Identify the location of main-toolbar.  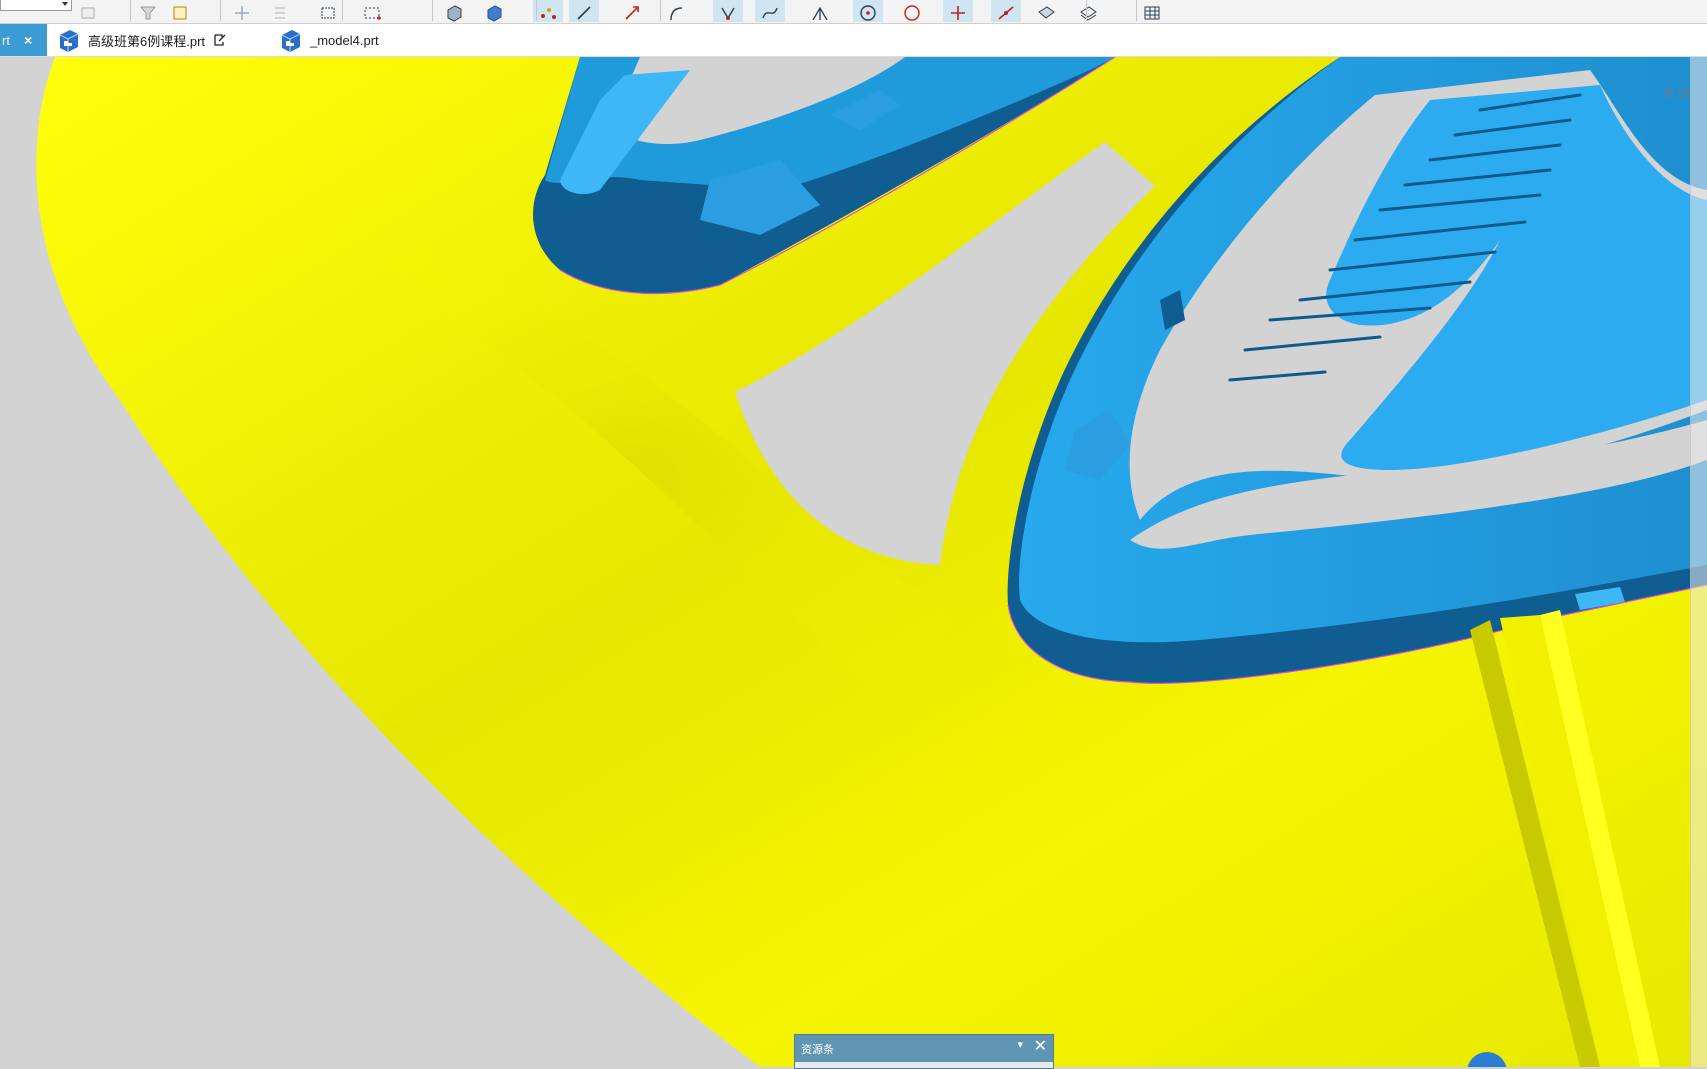
(853, 12).